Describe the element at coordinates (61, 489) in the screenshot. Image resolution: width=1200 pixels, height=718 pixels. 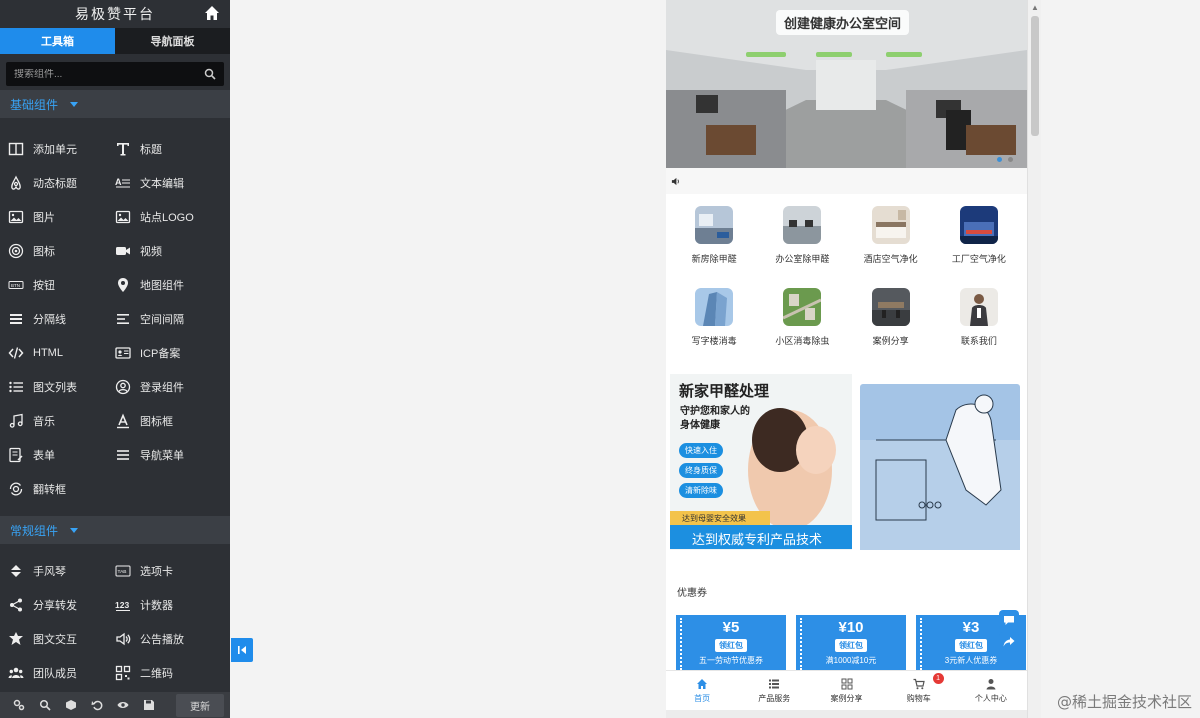
I see `component-flip-box: 翻转框` at that location.